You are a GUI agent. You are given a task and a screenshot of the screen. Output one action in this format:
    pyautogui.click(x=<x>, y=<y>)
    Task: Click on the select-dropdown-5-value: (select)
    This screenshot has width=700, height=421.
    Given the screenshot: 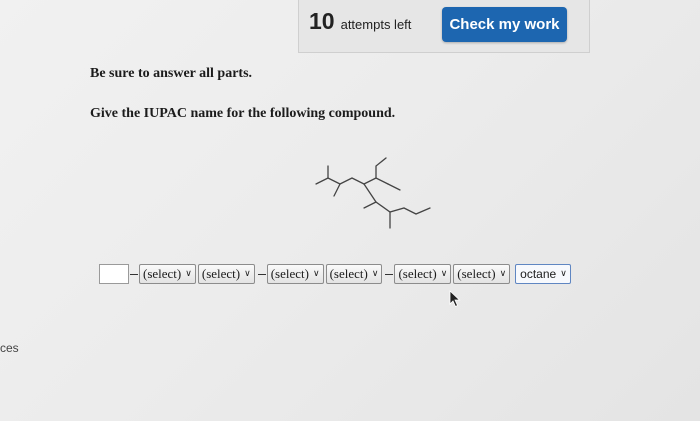 What is the action you would take?
    pyautogui.click(x=417, y=273)
    